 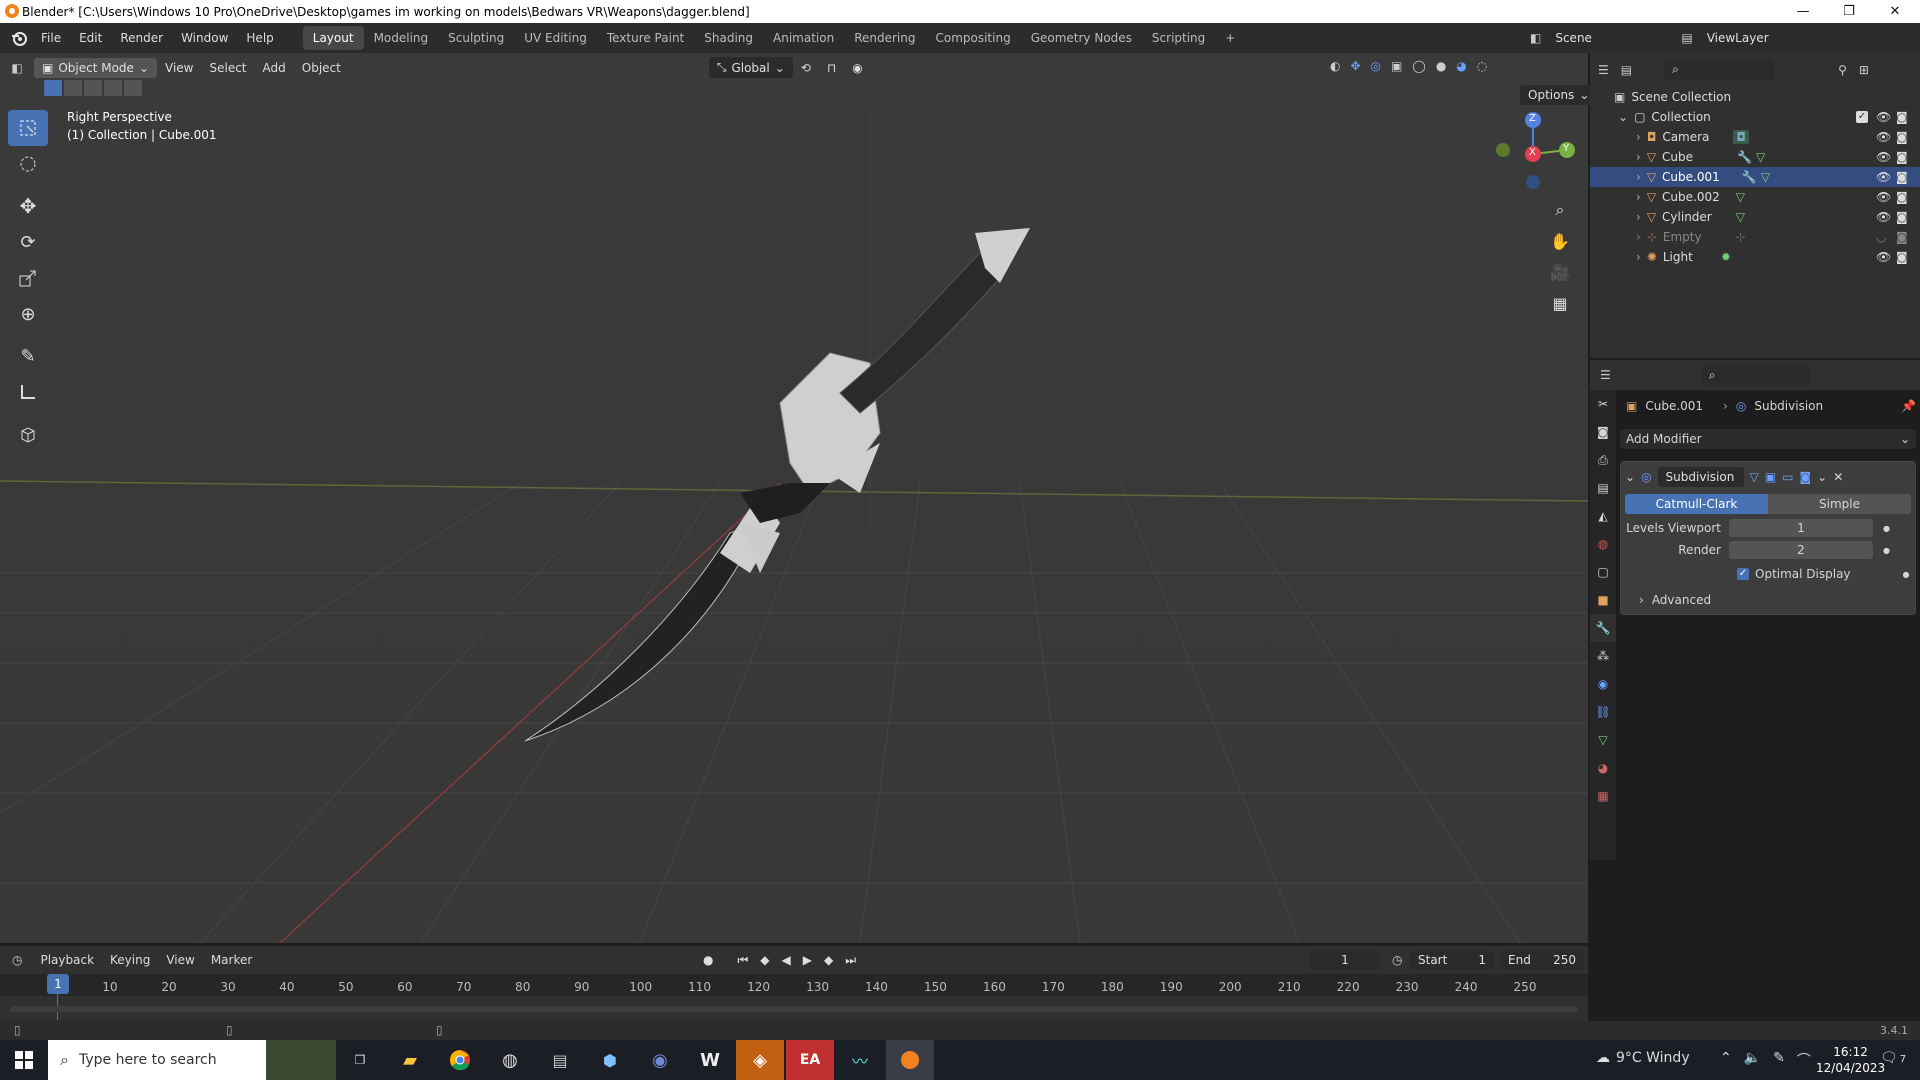 I want to click on scene-selector: Scene, so click(x=1602, y=38).